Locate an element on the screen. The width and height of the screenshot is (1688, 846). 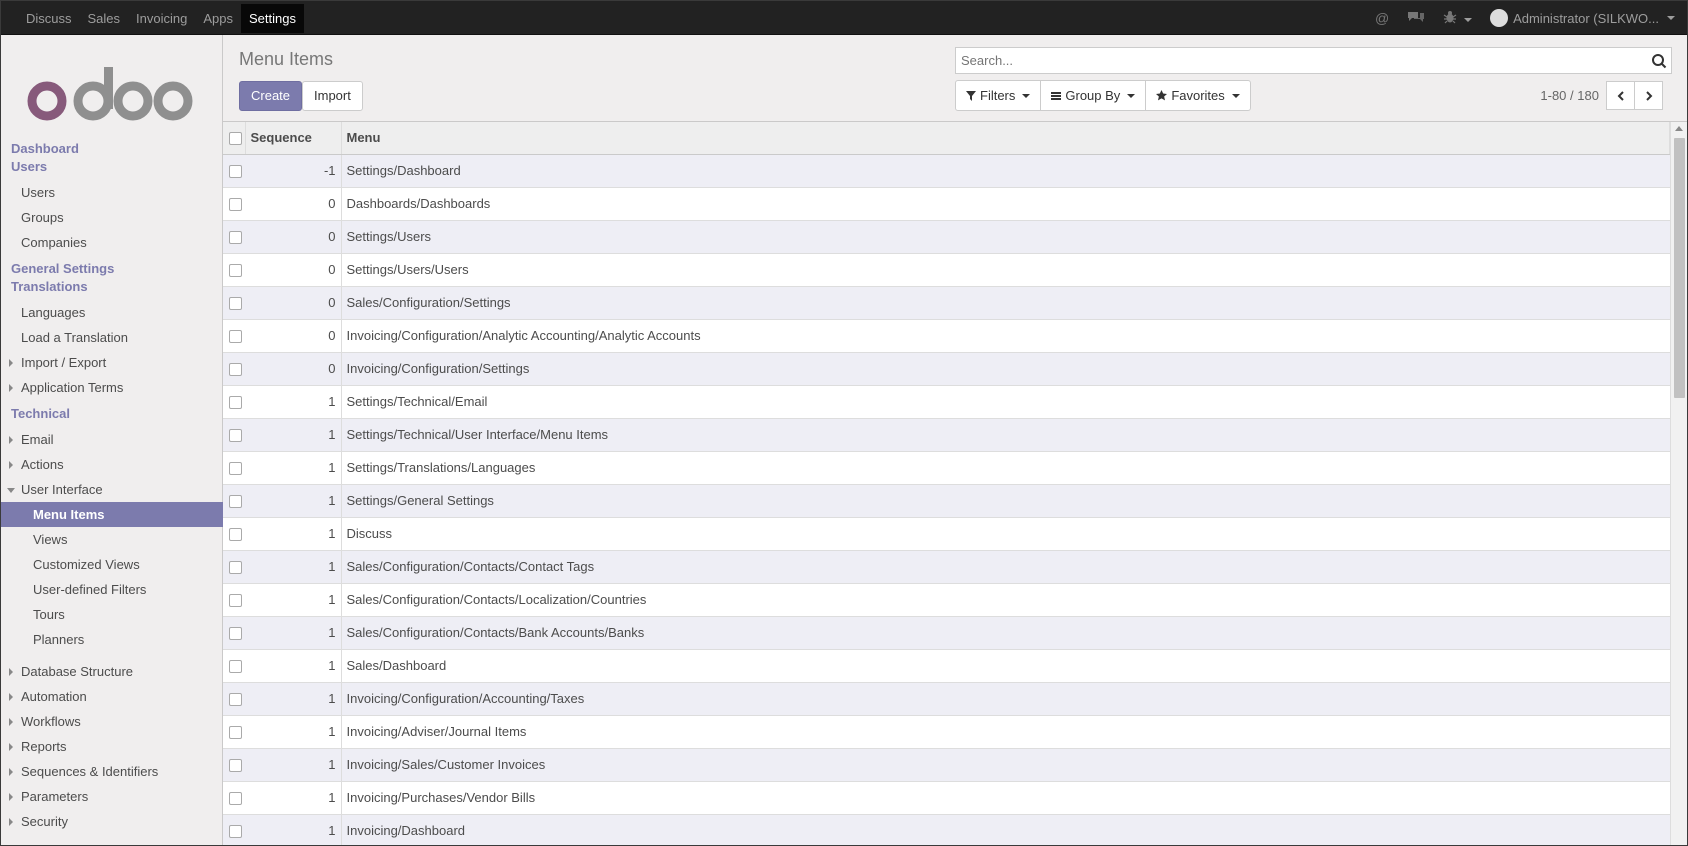
table-row: 1 Settings/General Settings is located at coordinates (946, 501).